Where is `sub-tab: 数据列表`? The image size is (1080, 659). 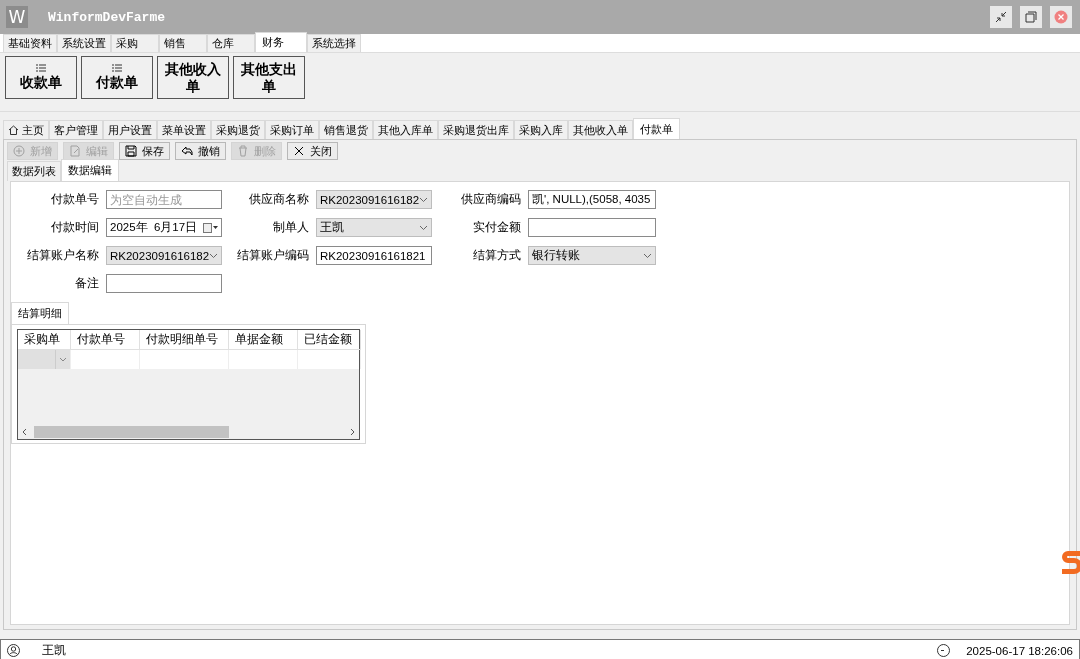 sub-tab: 数据列表 is located at coordinates (34, 171).